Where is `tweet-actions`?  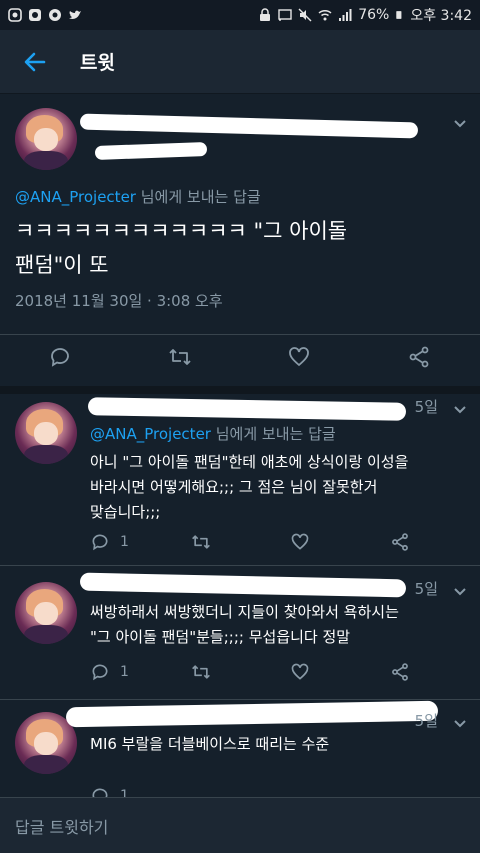 tweet-actions is located at coordinates (240, 356).